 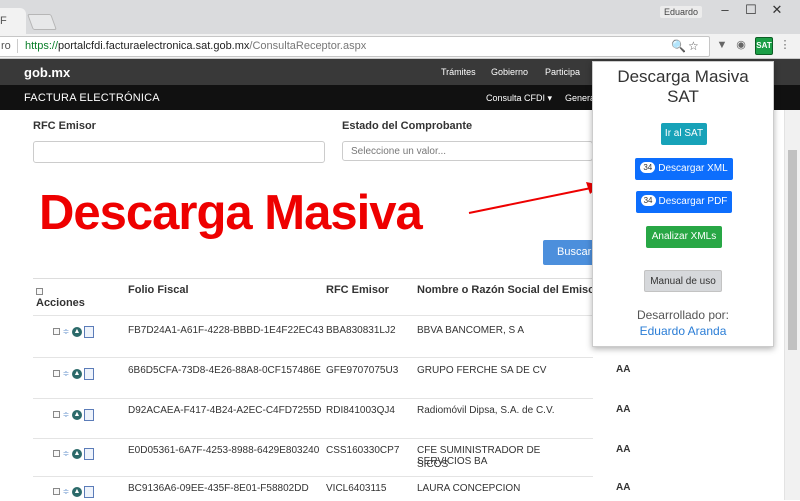 I want to click on bookmark-star-icon: ☆, so click(x=693, y=46).